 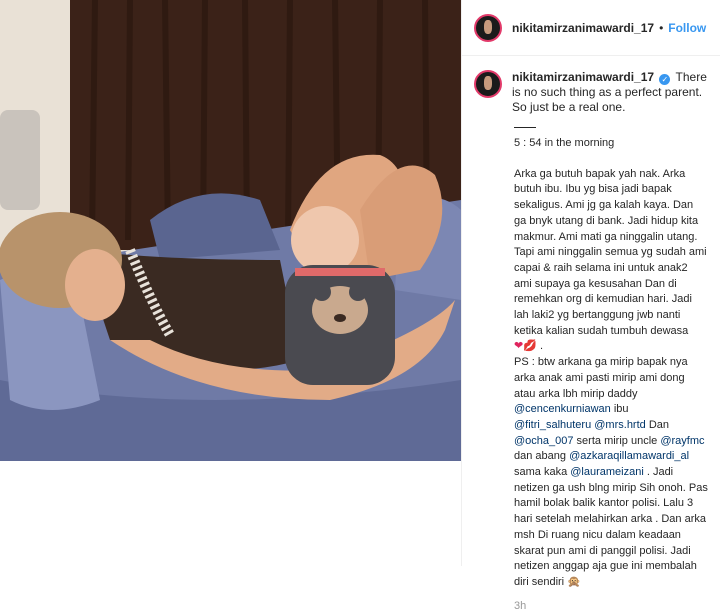 I want to click on caption-divider, so click(x=525, y=127).